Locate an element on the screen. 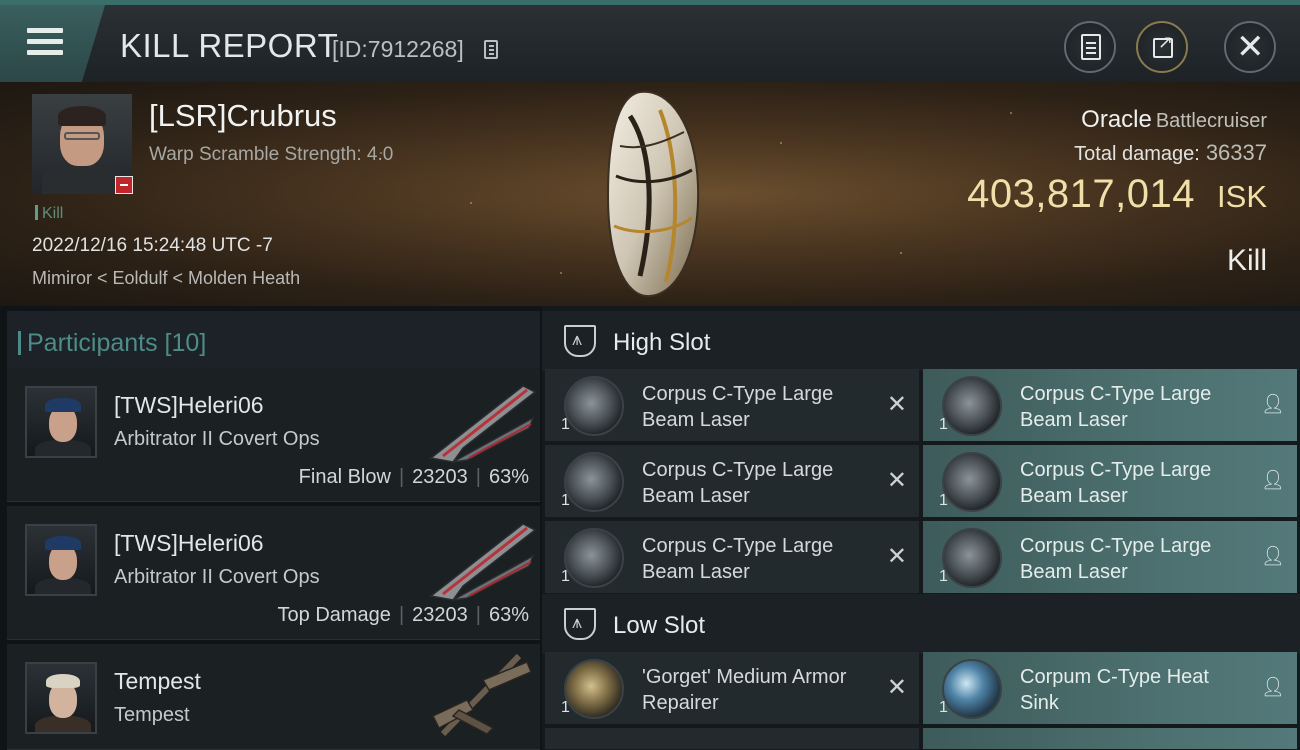 This screenshot has width=1300, height=750. isk-value: 403,817,014 is located at coordinates (1081, 194).